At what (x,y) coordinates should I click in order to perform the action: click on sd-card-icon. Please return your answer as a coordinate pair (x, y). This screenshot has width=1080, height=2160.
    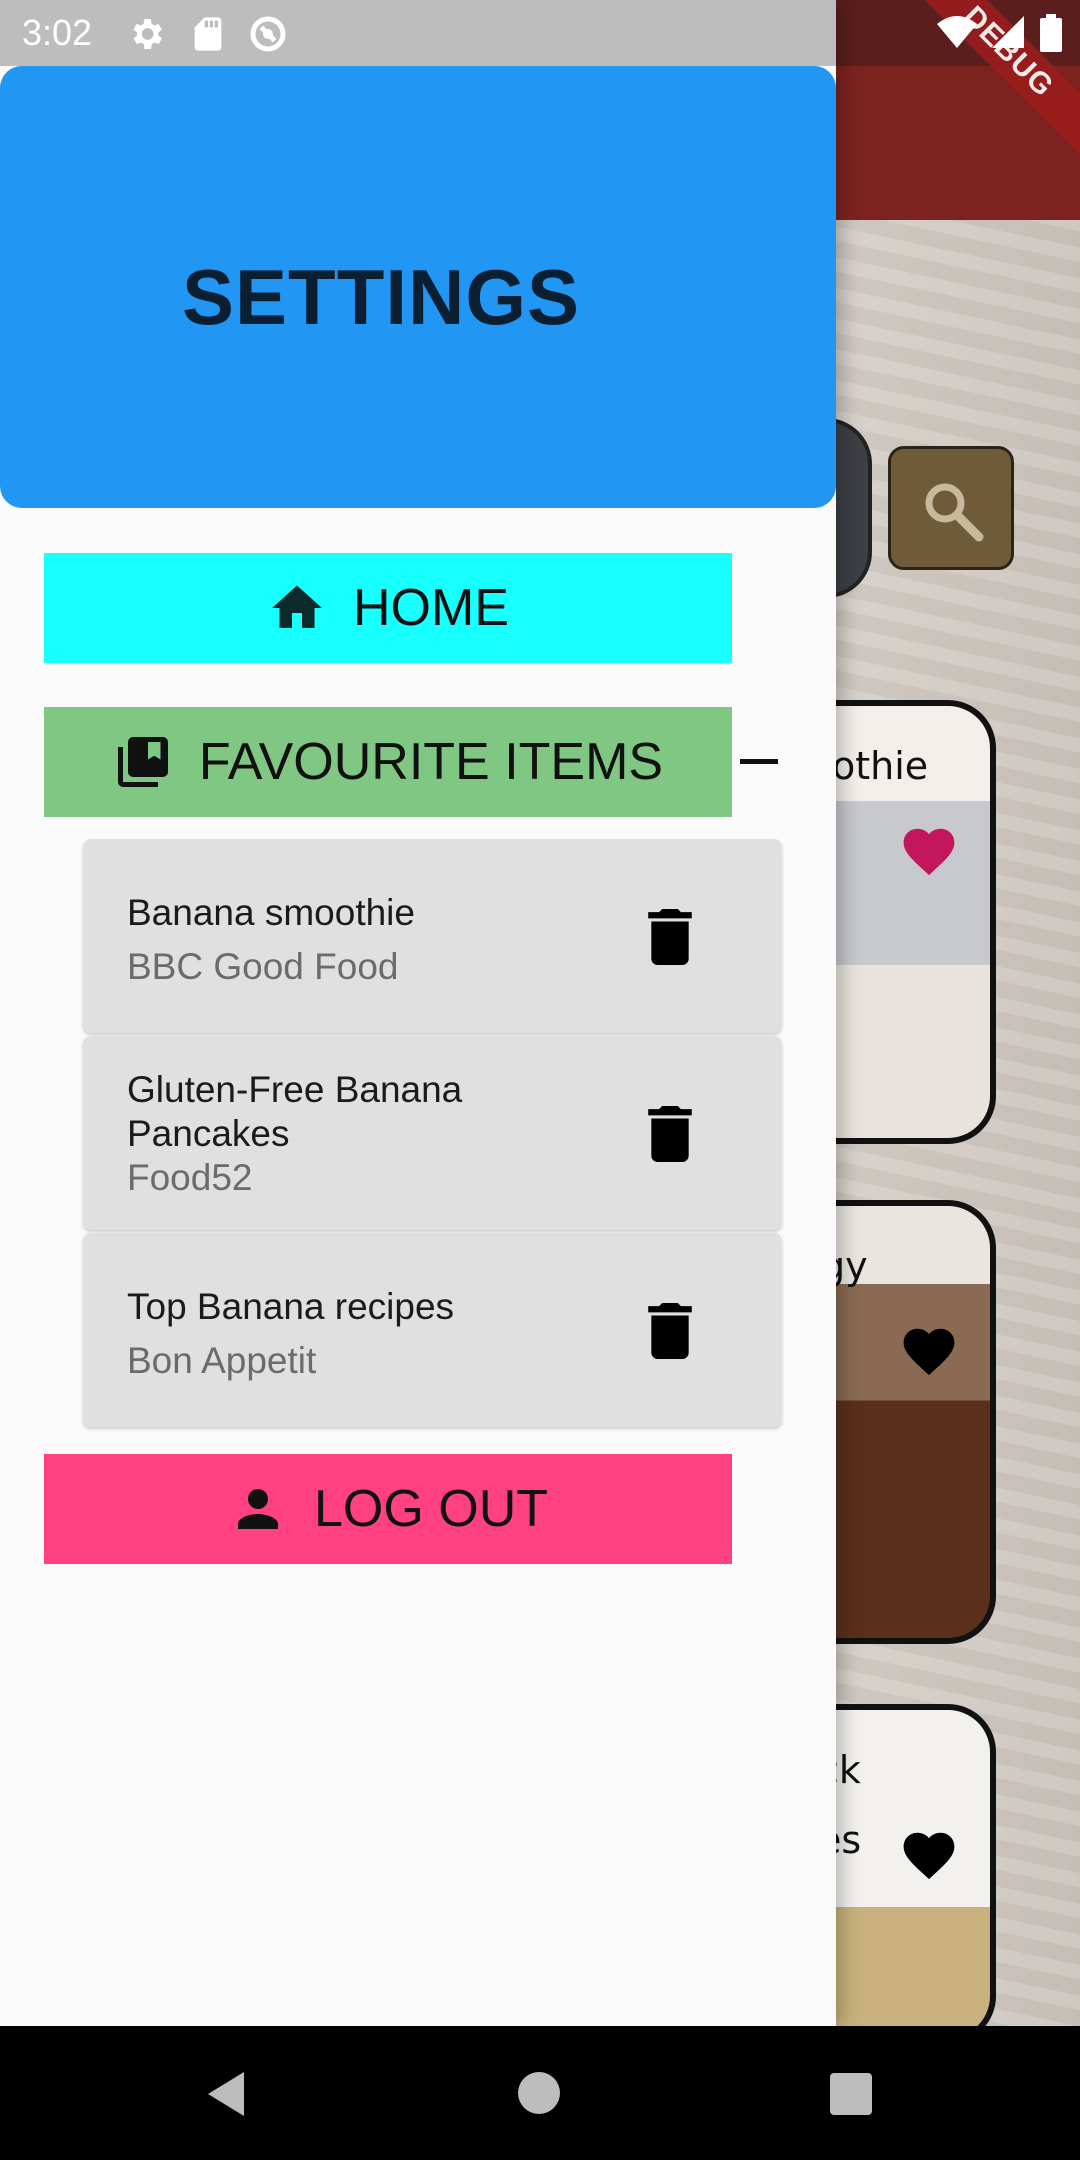
    Looking at the image, I should click on (208, 34).